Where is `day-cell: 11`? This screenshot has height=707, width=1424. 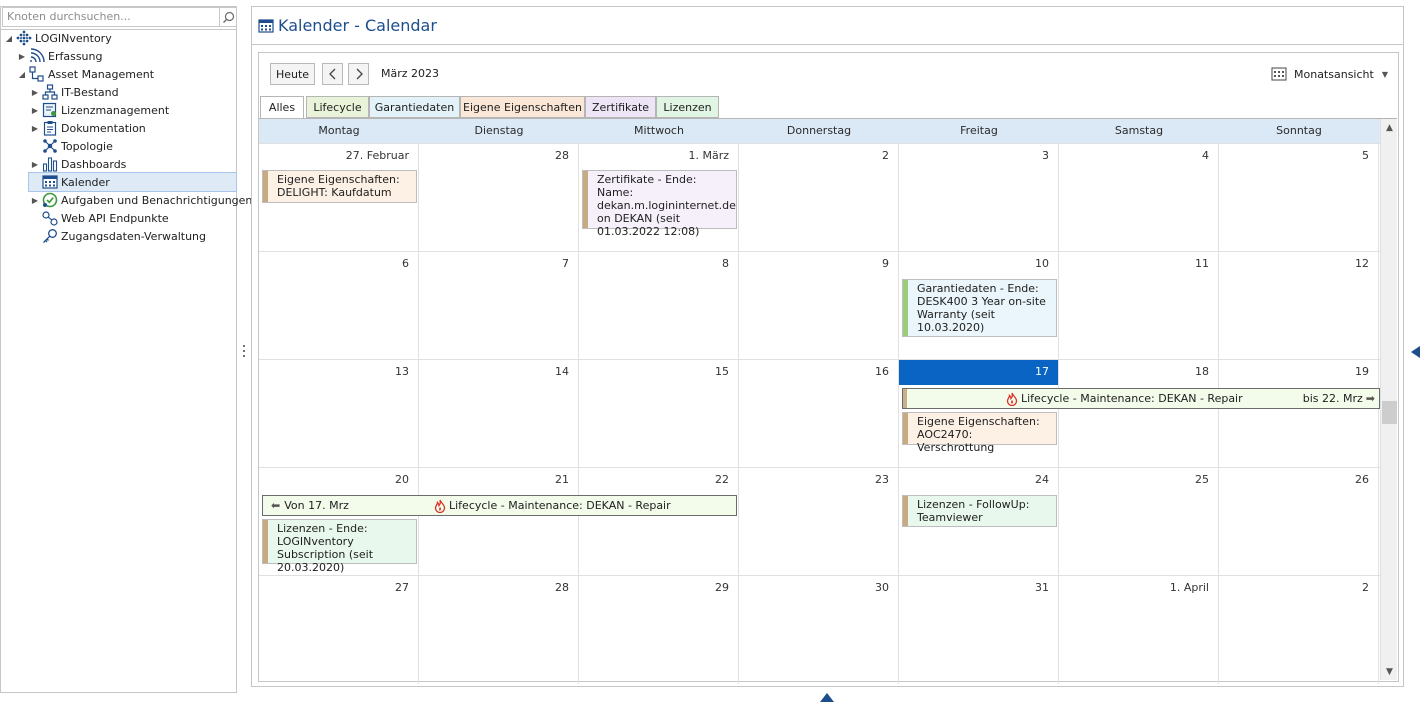
day-cell: 11 is located at coordinates (1139, 306).